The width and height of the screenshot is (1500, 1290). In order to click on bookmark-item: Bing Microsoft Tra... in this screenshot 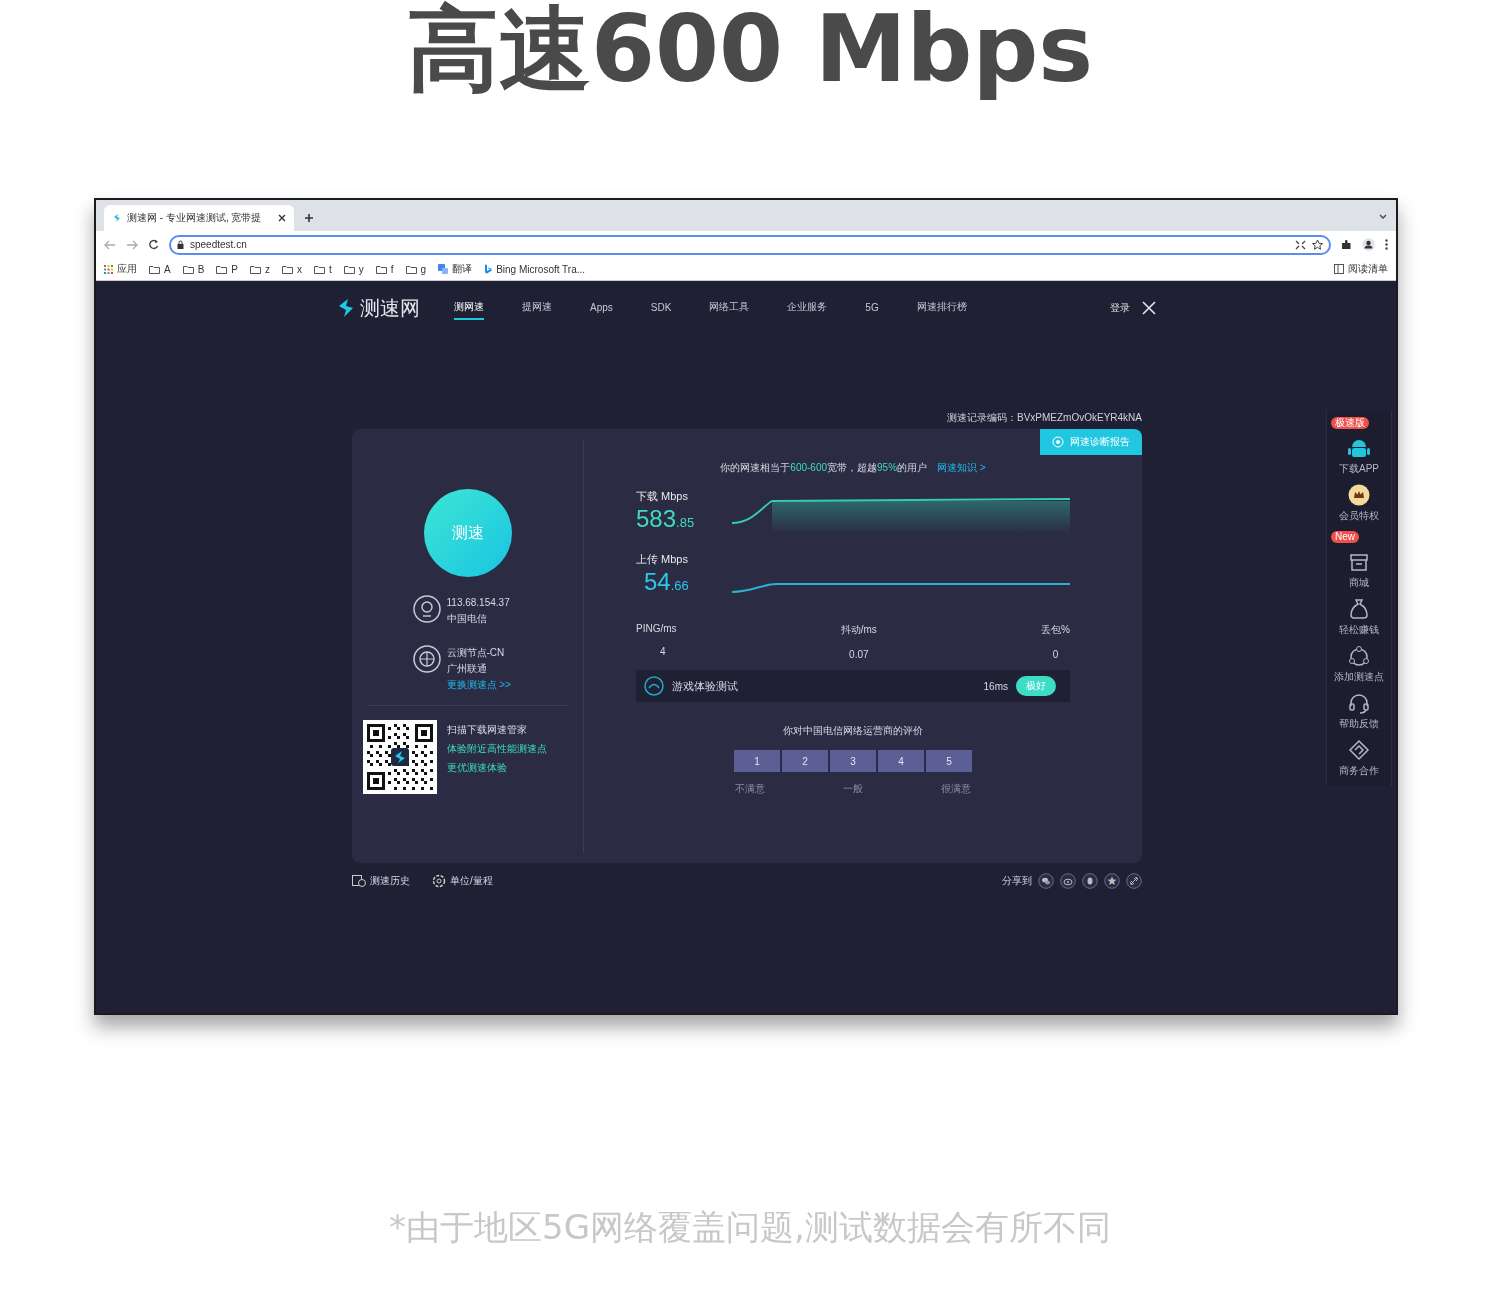, I will do `click(535, 269)`.